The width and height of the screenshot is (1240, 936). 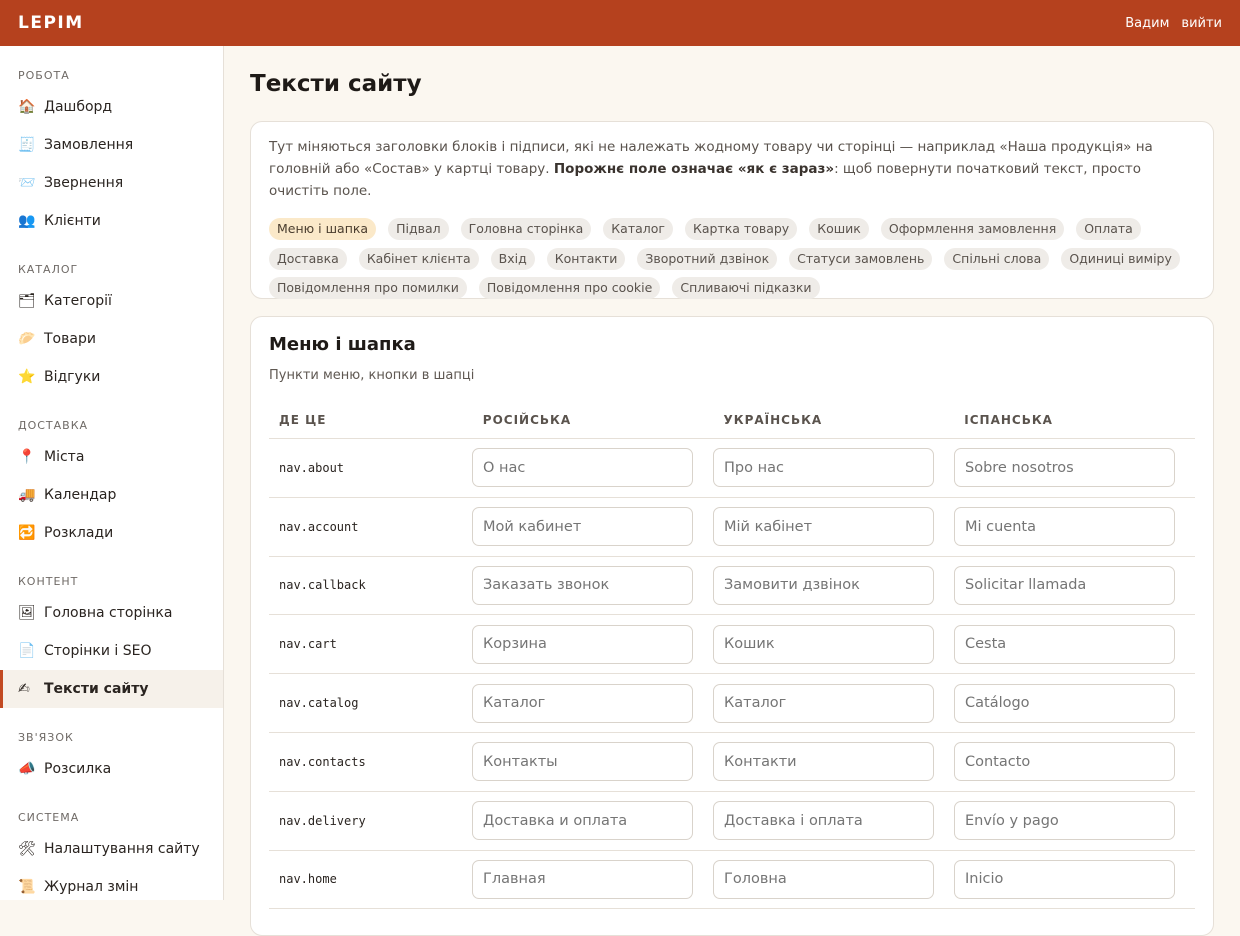 I want to click on row-key: nav.cart, so click(x=308, y=644).